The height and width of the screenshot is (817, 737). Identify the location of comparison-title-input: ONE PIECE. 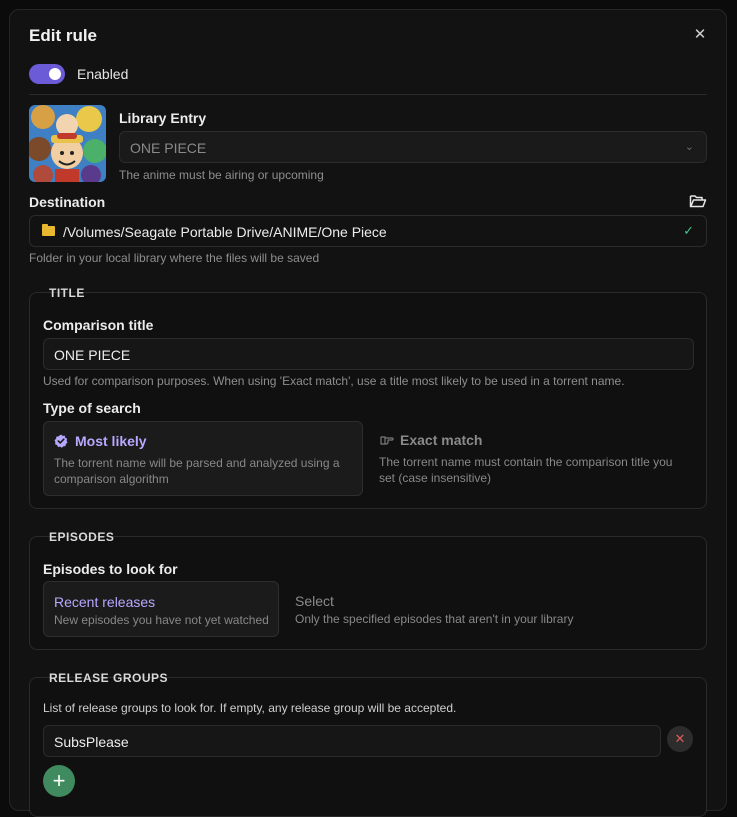
(368, 354).